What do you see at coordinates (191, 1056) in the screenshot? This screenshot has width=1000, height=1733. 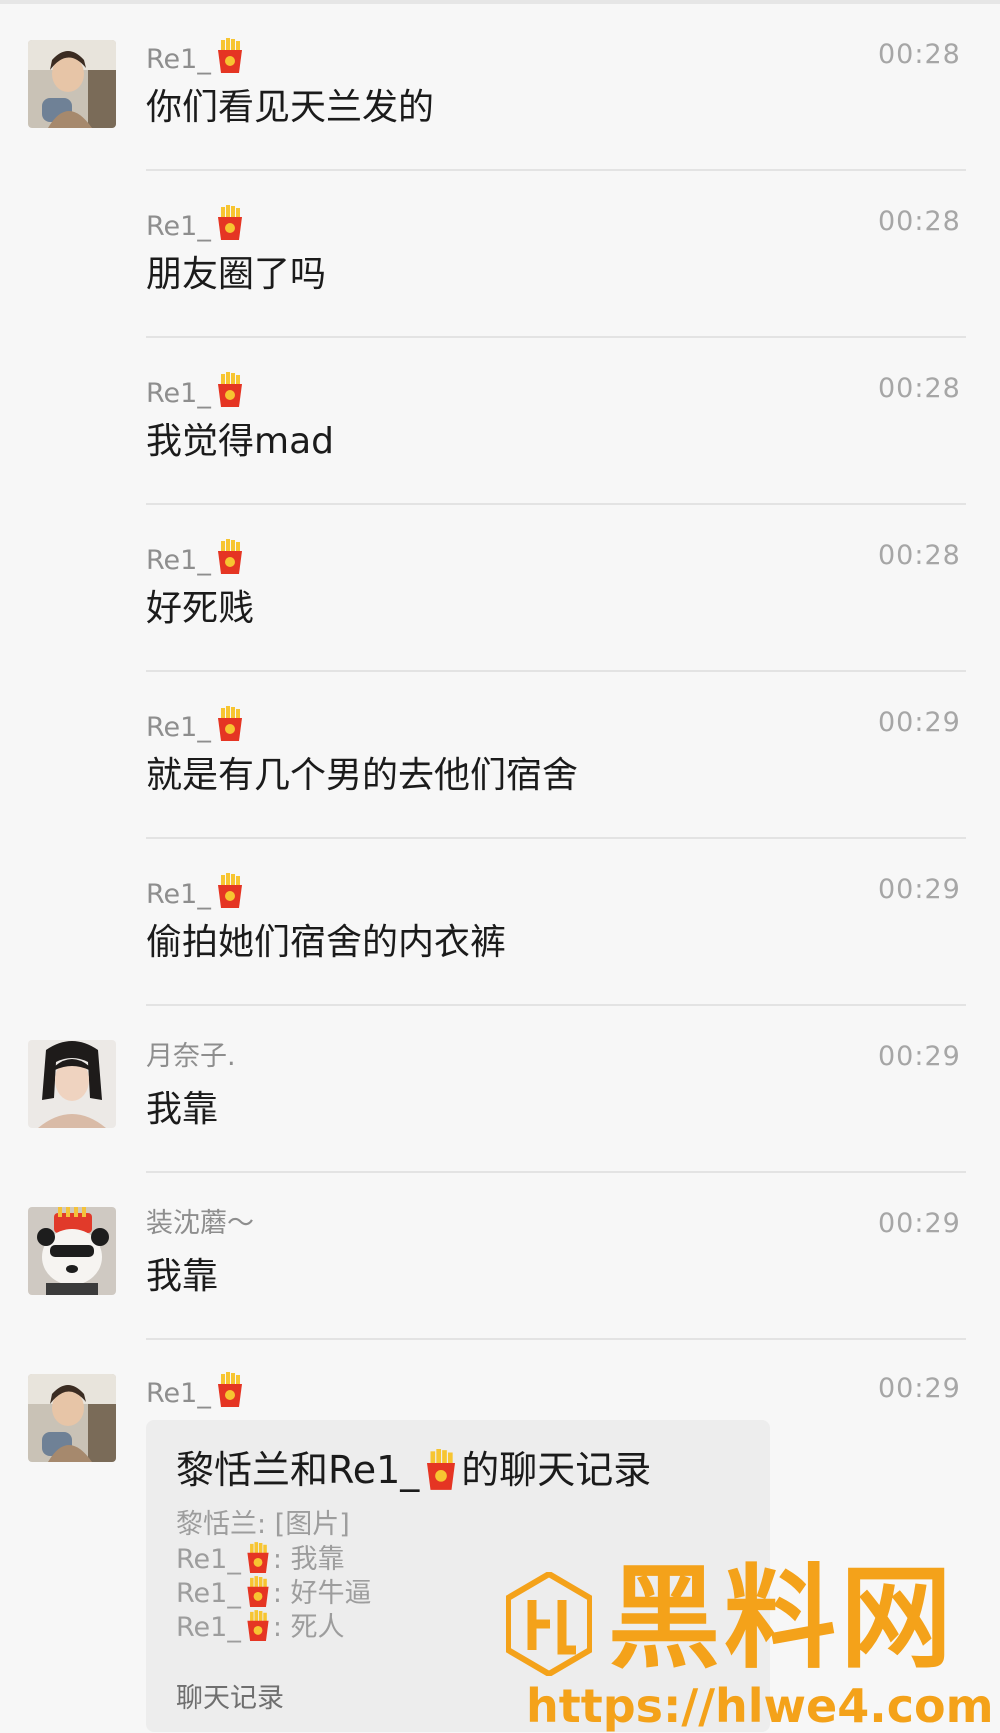 I see `sender-name: 月奈子.` at bounding box center [191, 1056].